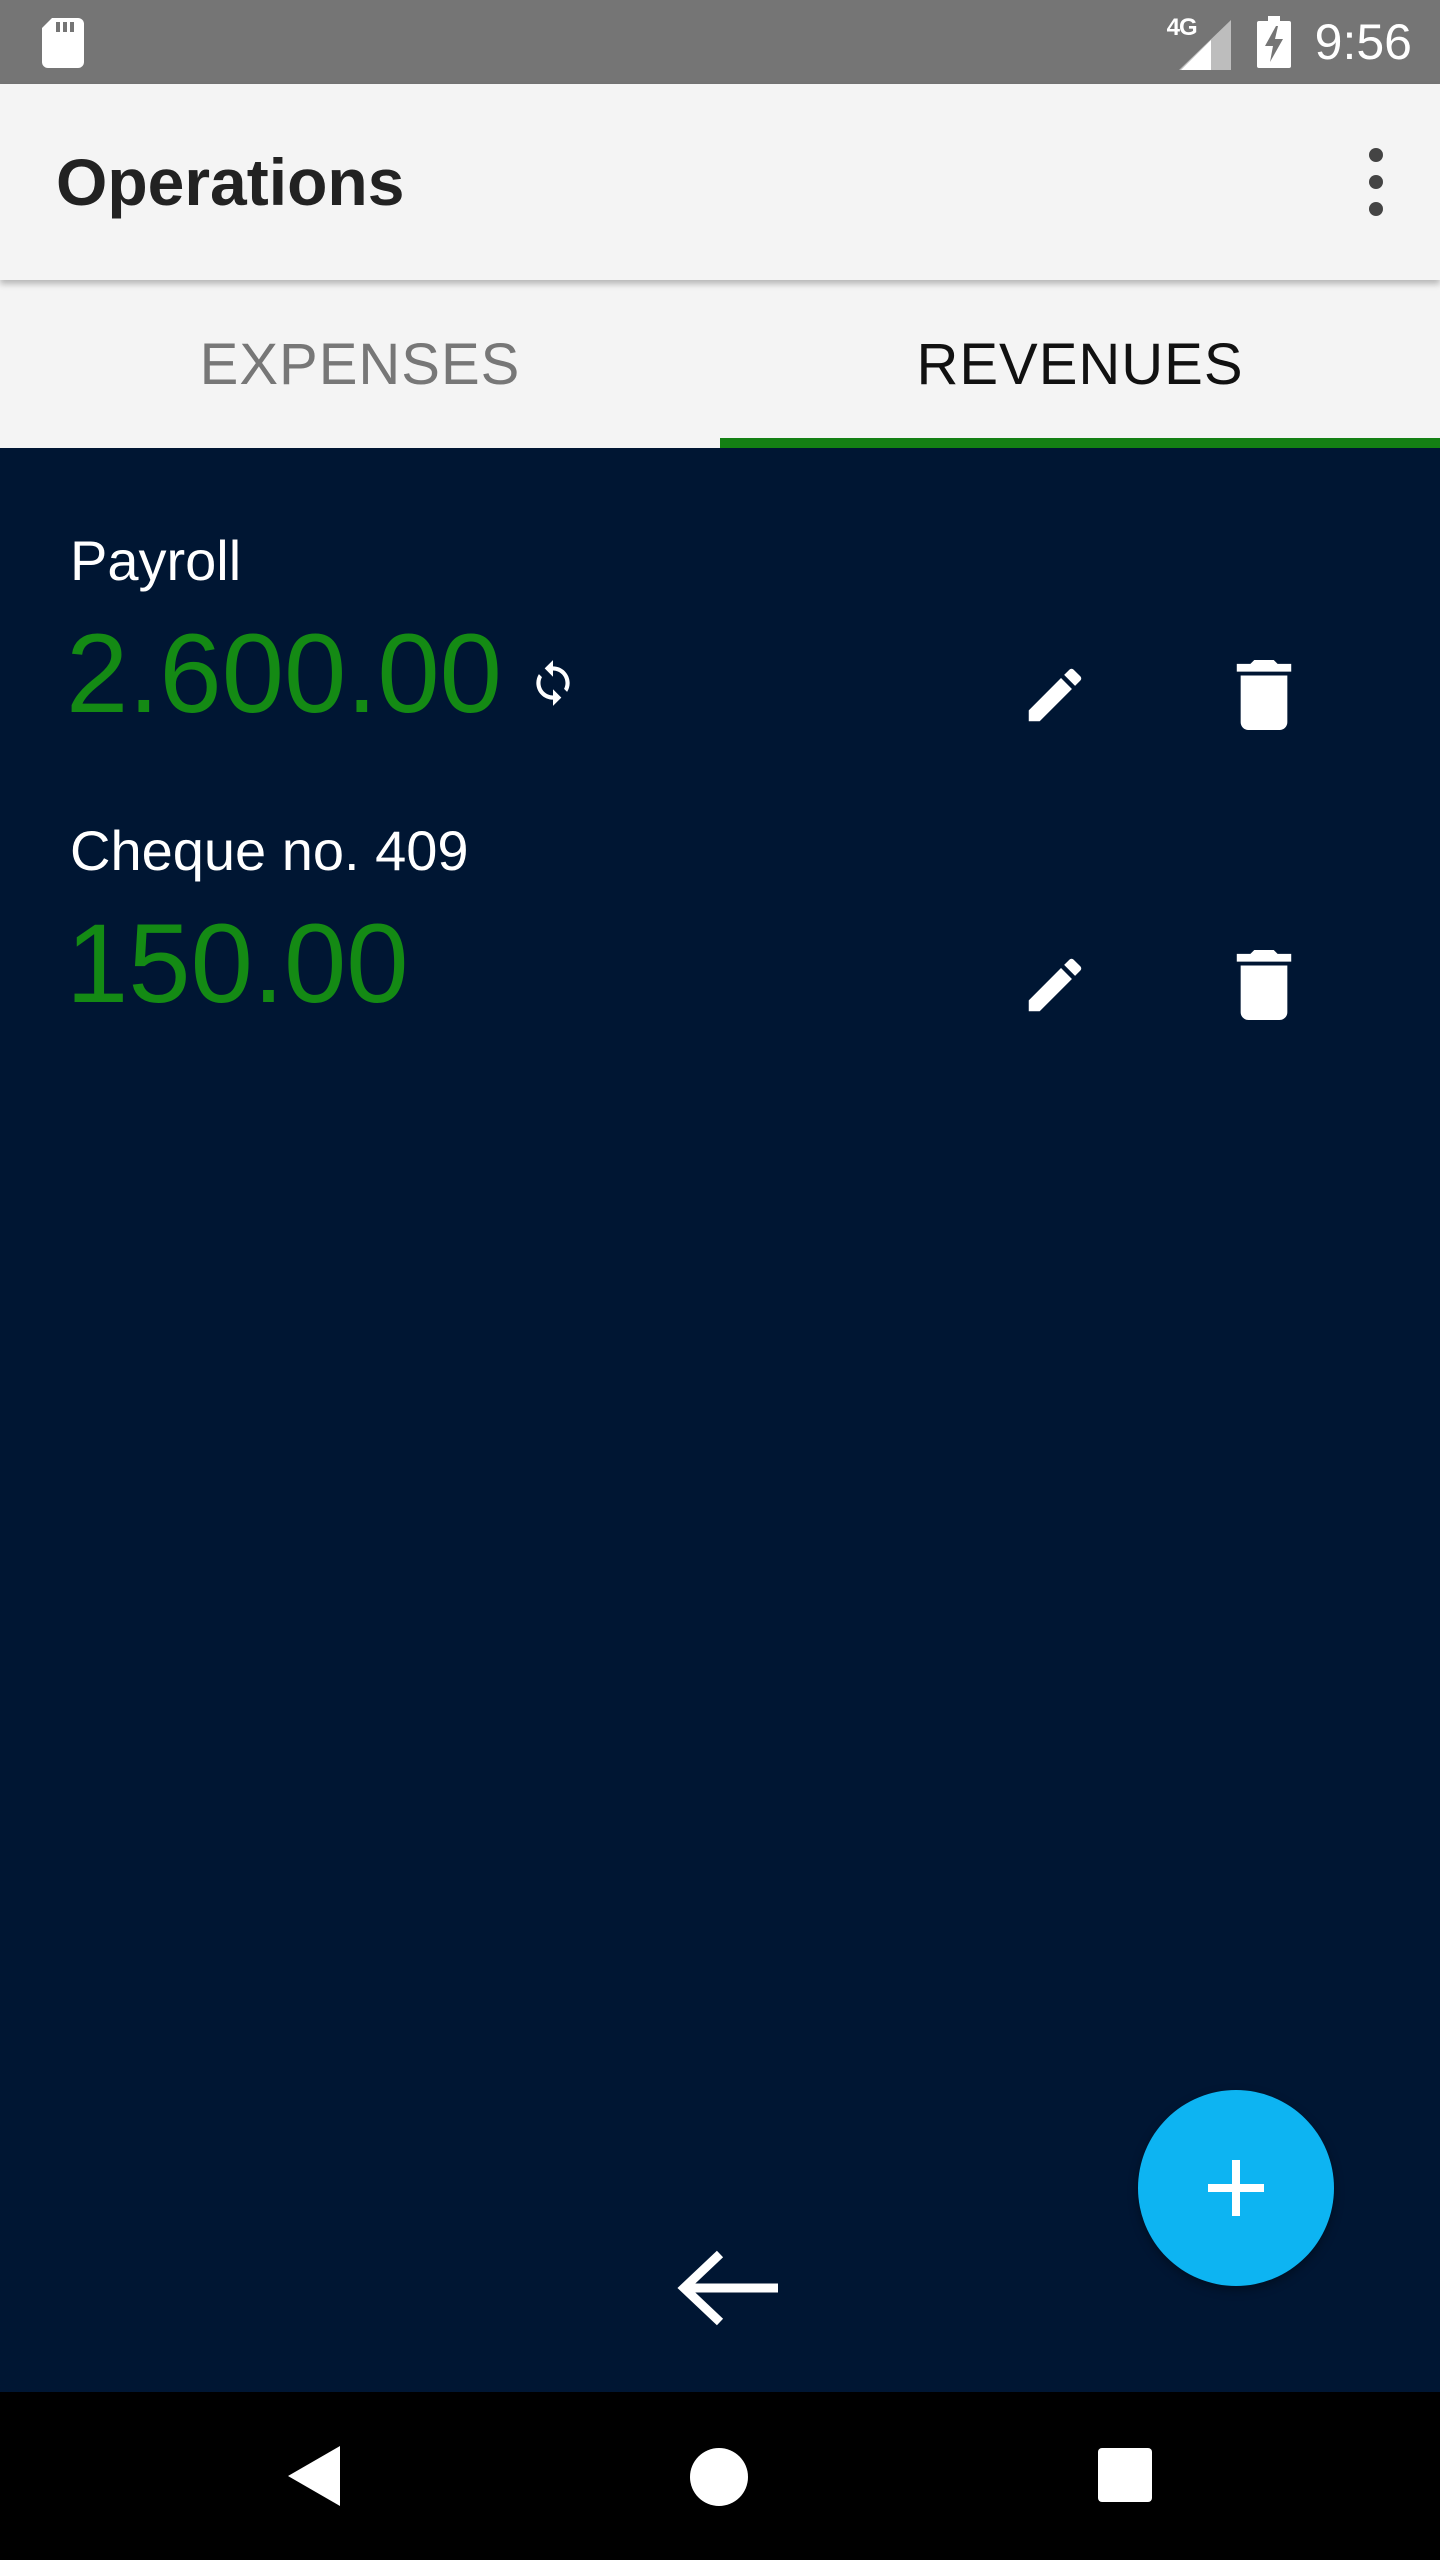 This screenshot has height=2560, width=1440. I want to click on signal-indicator: 4G, so click(1199, 42).